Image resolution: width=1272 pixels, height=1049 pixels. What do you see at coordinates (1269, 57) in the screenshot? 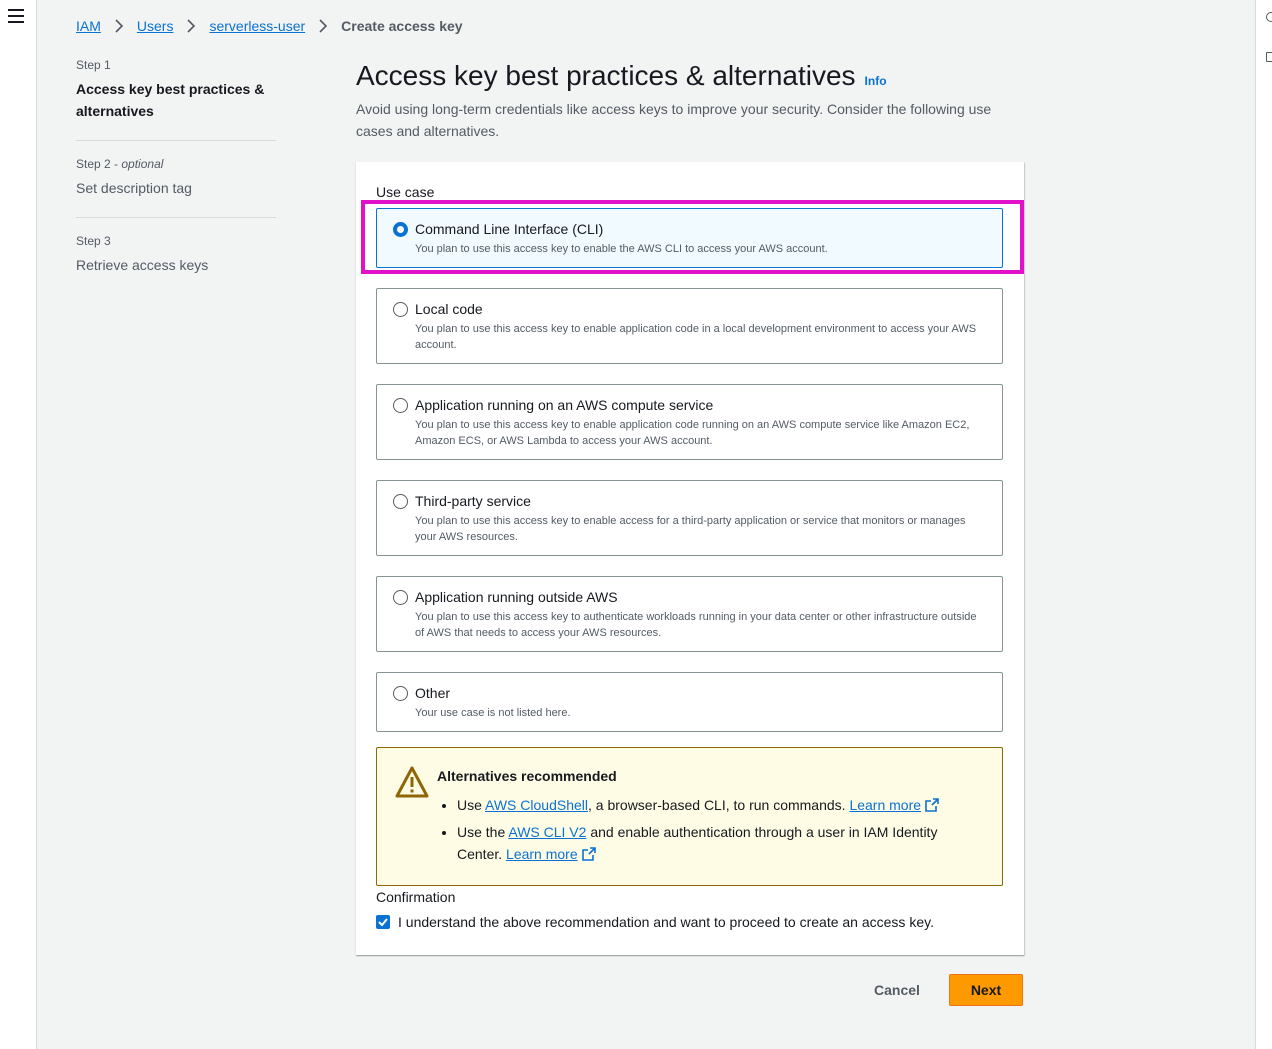
I see `panel-icon` at bounding box center [1269, 57].